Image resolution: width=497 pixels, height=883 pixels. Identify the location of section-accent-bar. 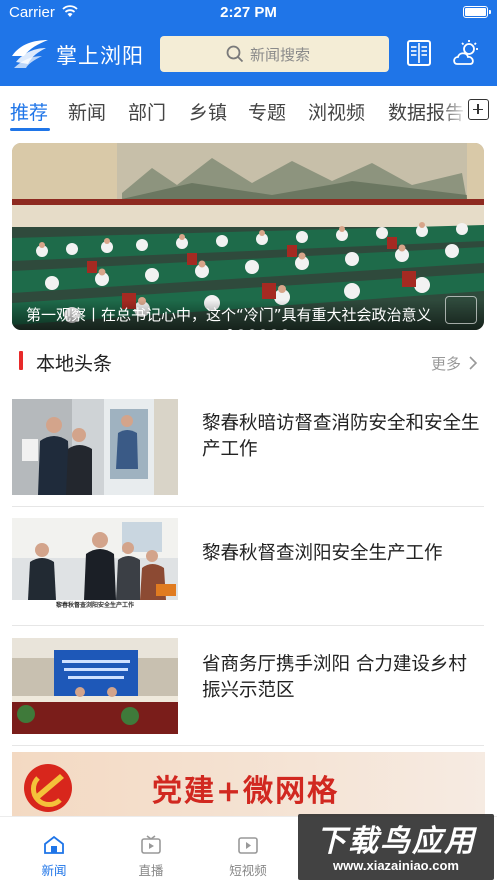
(21, 360).